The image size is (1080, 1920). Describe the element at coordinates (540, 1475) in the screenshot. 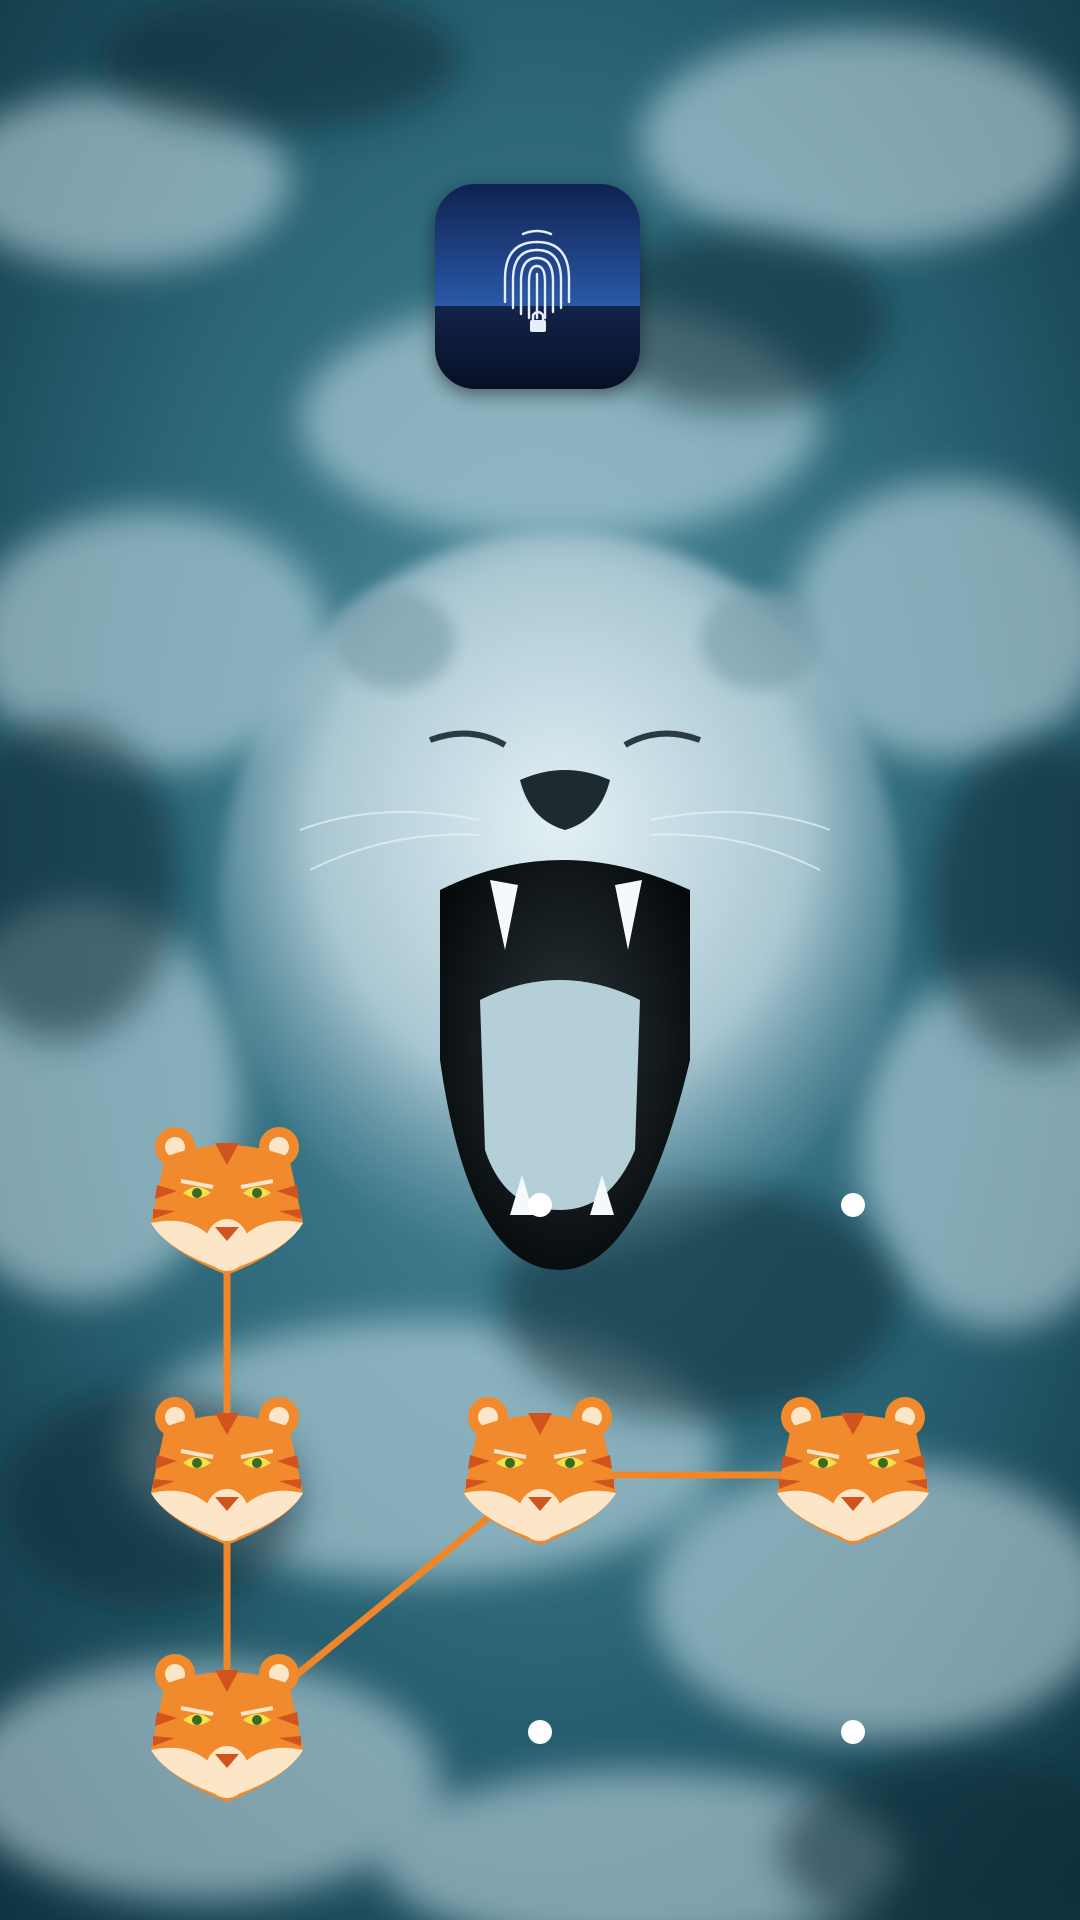

I see `pattern-node-r2-c2` at that location.